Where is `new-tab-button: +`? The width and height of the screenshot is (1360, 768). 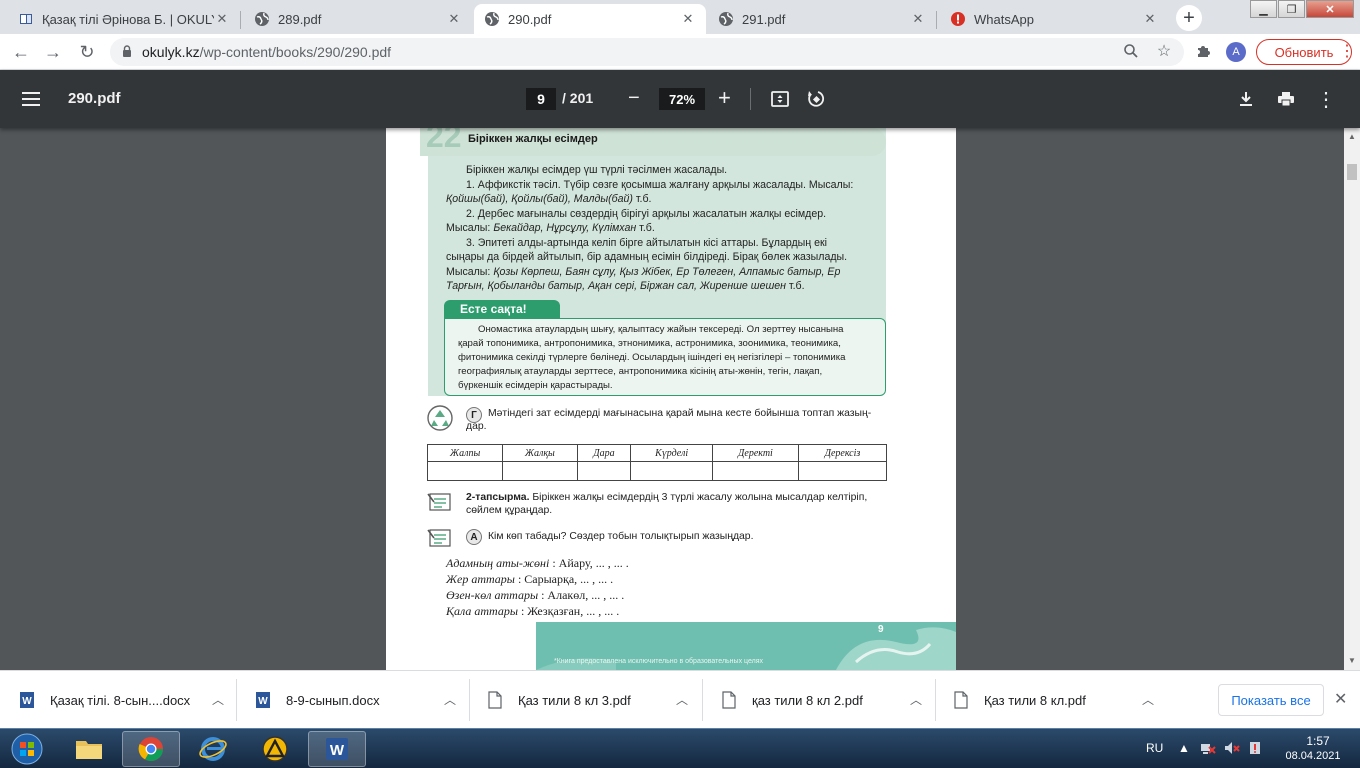 new-tab-button: + is located at coordinates (1189, 18).